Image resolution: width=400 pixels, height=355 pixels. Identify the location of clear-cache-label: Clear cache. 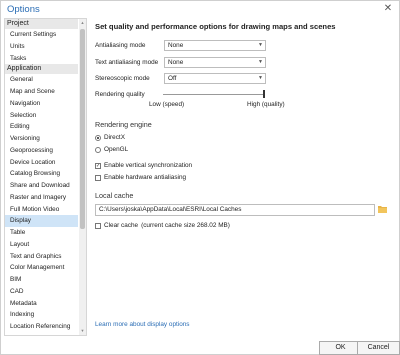
(121, 225).